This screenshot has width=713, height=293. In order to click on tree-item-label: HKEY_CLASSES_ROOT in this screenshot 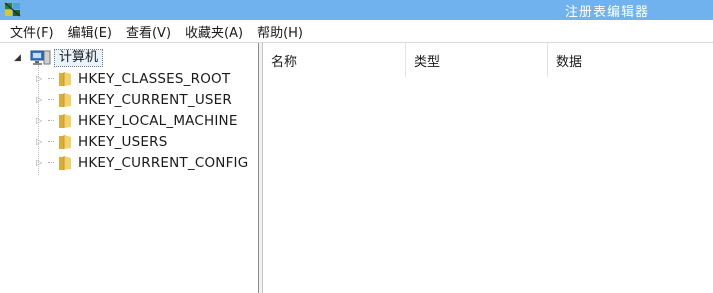, I will do `click(154, 79)`.